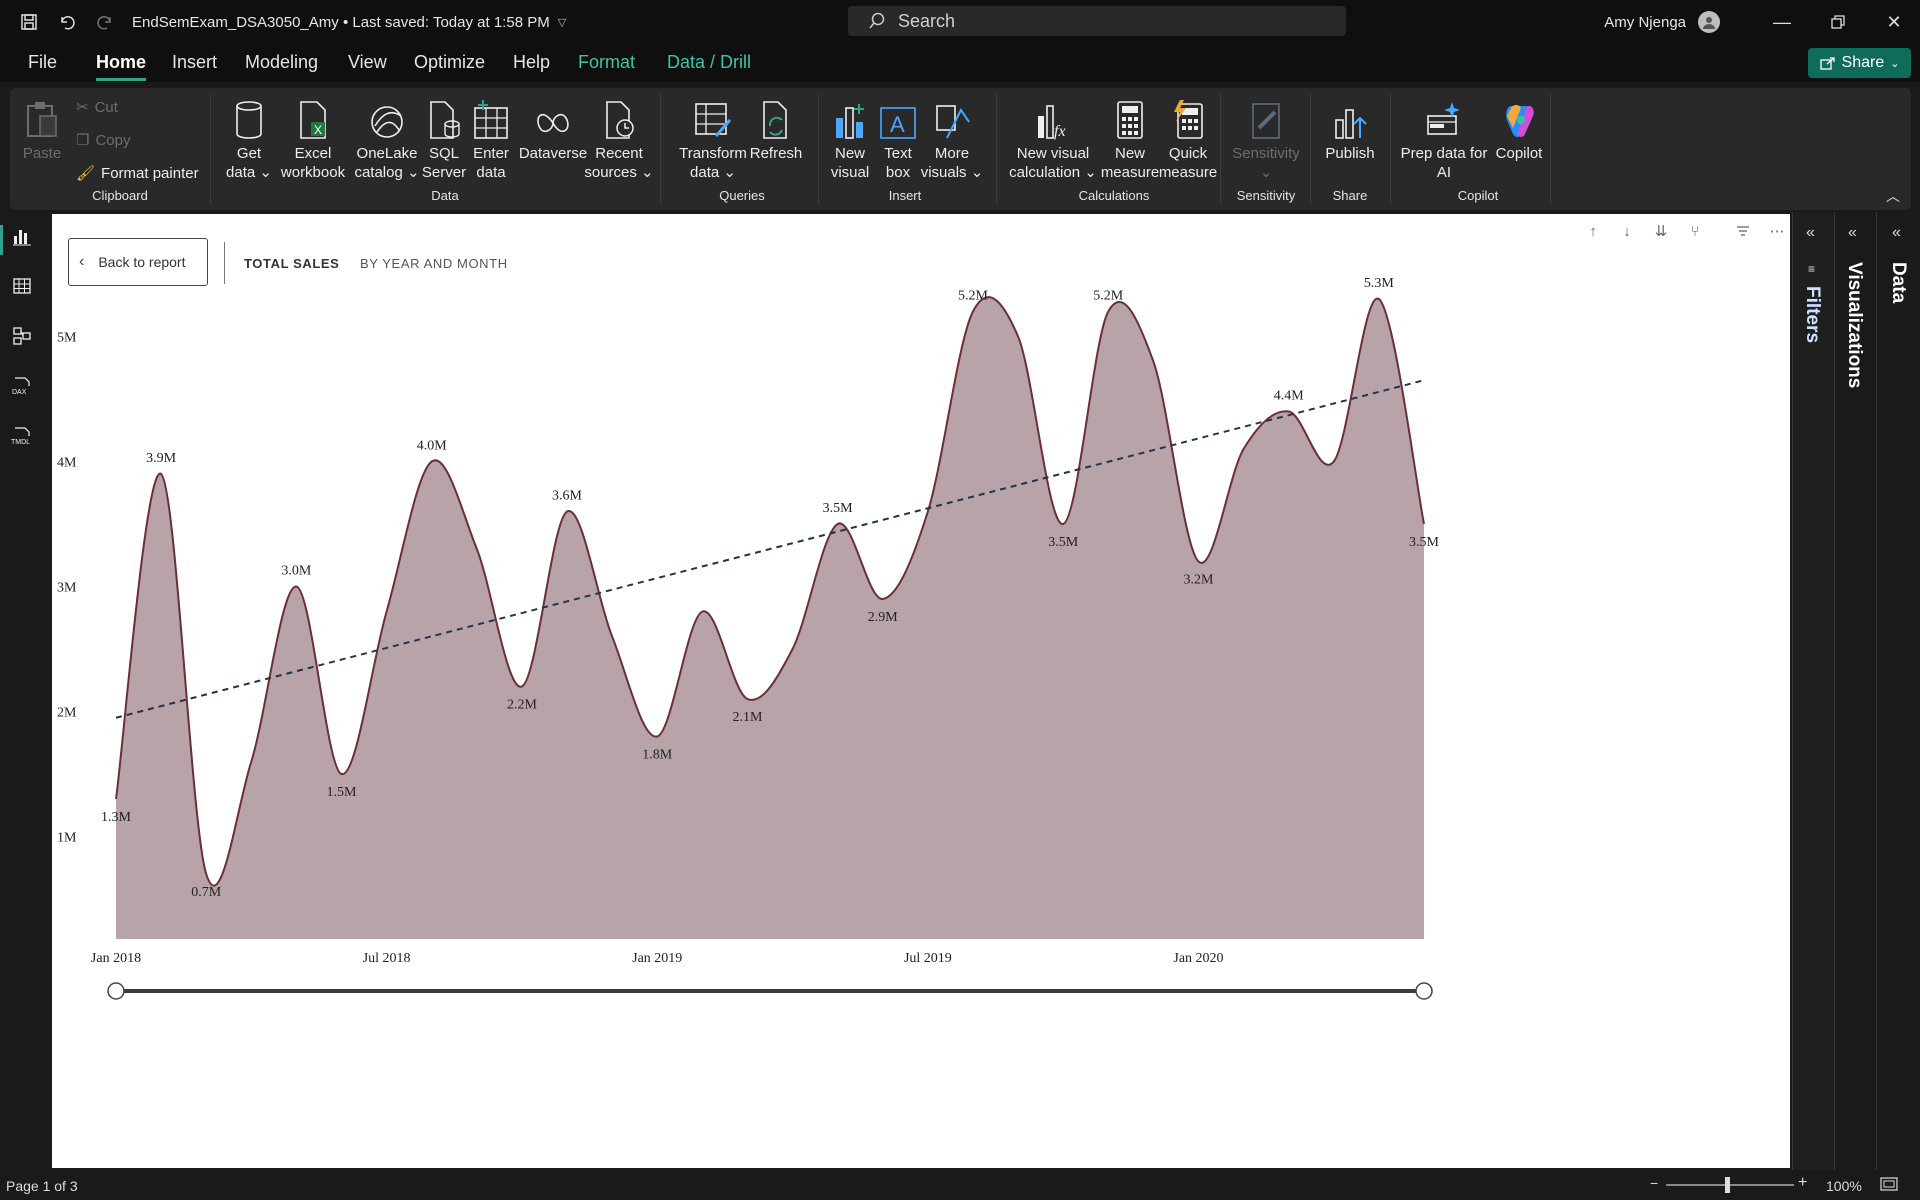 The width and height of the screenshot is (1920, 1200). I want to click on data-label: 1.3M, so click(116, 817).